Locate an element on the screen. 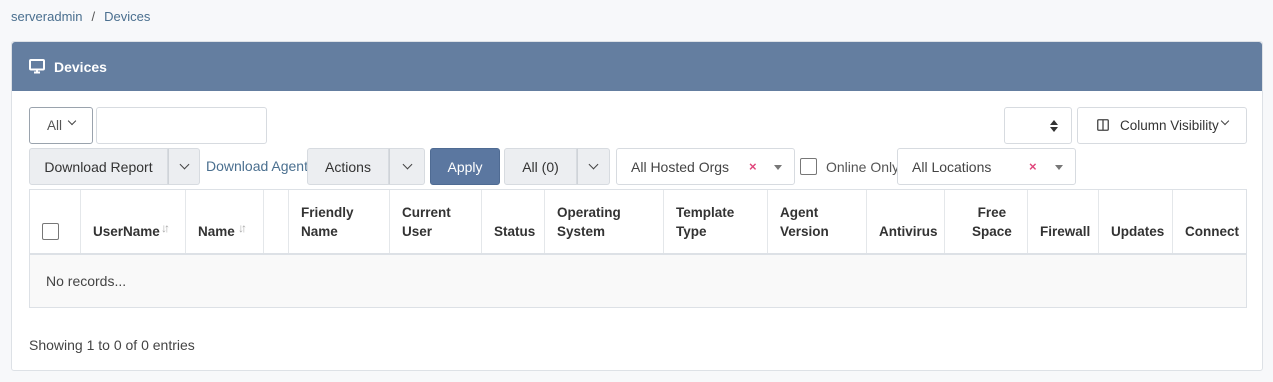 The width and height of the screenshot is (1273, 382). status-filter-dropdown is located at coordinates (593, 166).